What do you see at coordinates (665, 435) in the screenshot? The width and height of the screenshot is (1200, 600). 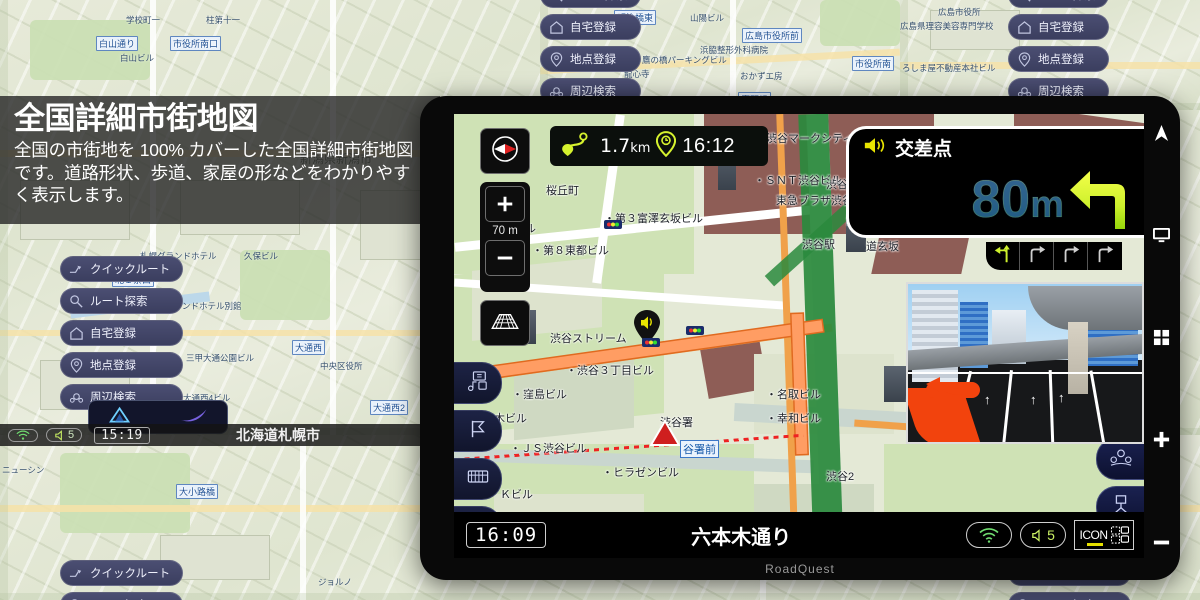 I see `current-position-marker` at bounding box center [665, 435].